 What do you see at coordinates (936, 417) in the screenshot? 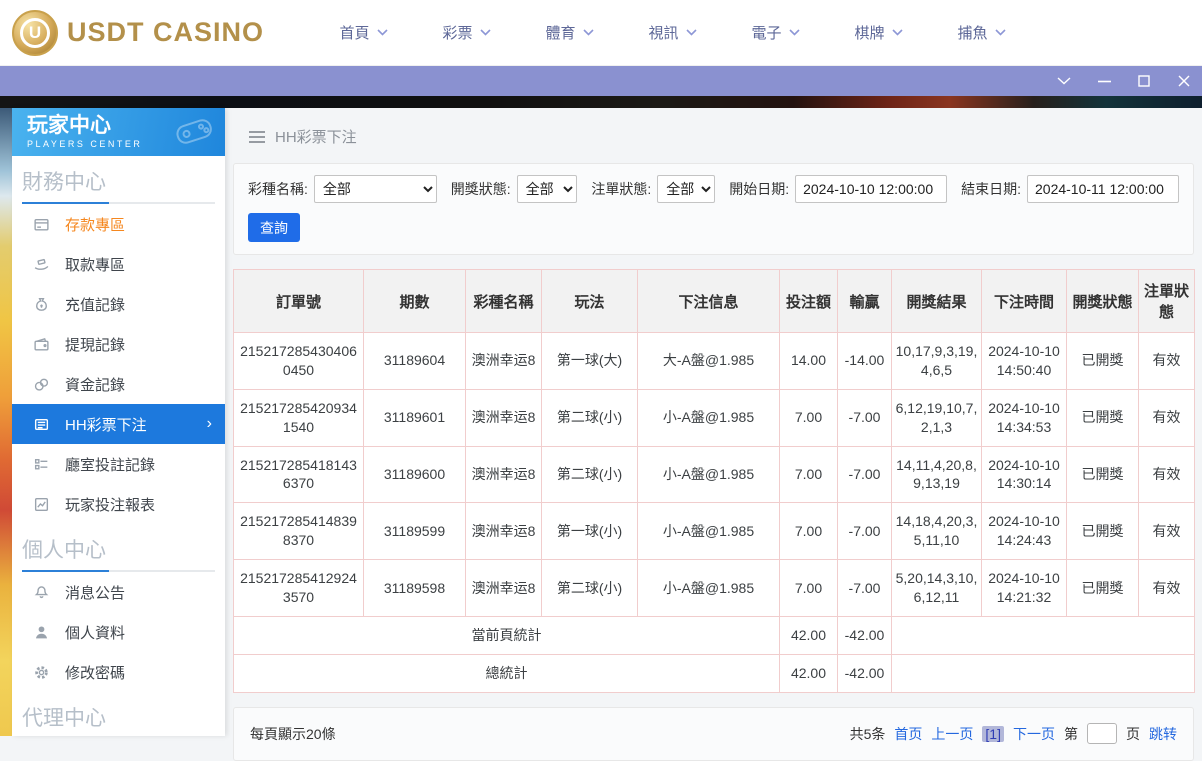
I see `cell-r1-c7: 6,12,19,10,7,2,1,3` at bounding box center [936, 417].